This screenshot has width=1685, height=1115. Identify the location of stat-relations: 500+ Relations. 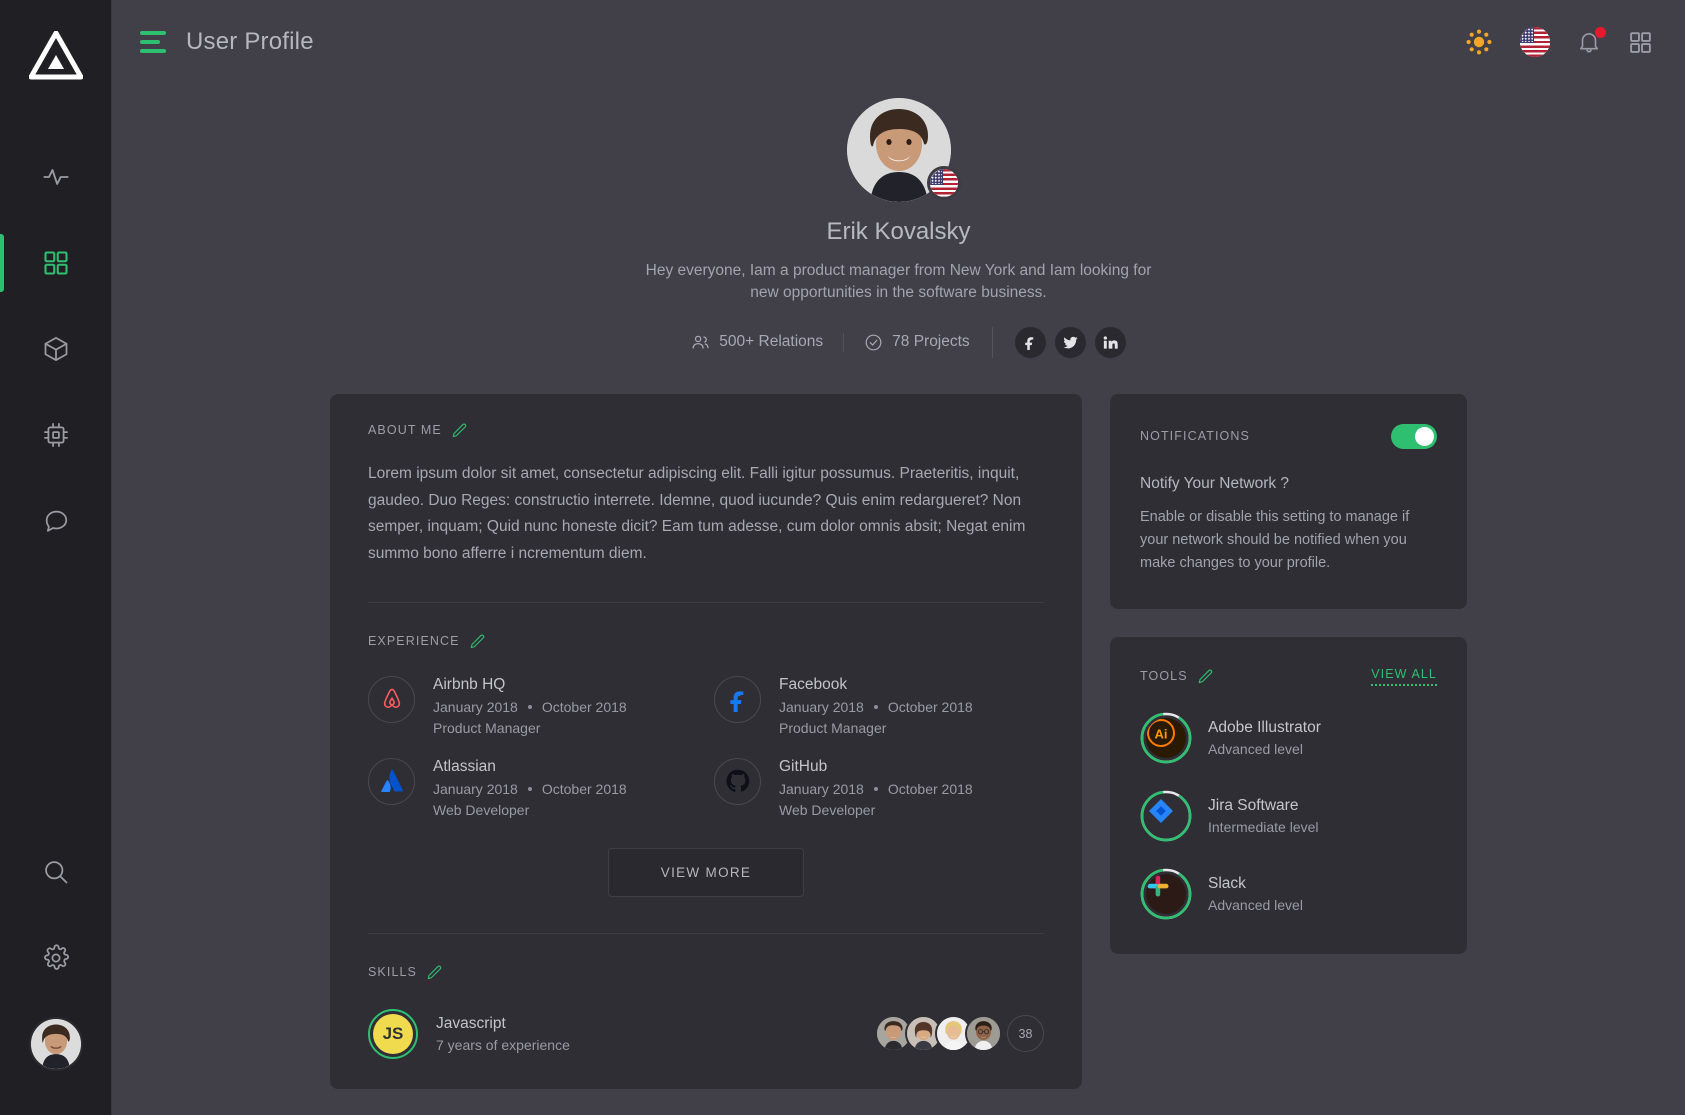
(757, 342).